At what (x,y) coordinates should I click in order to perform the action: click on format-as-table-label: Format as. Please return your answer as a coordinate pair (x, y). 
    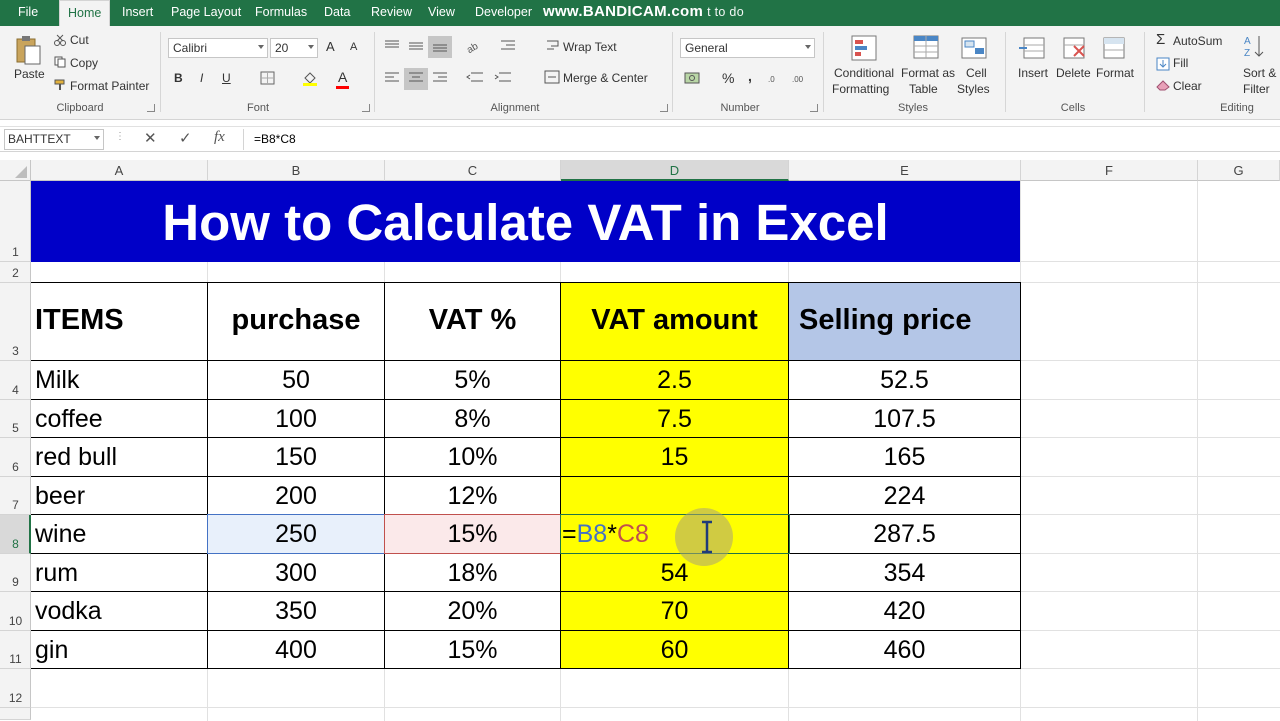
    Looking at the image, I should click on (928, 73).